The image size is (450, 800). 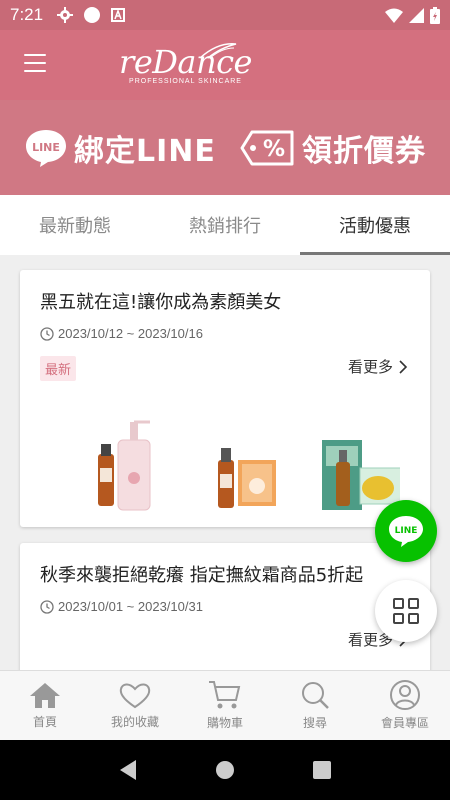 What do you see at coordinates (106, 475) in the screenshot?
I see `serum-bottle-image` at bounding box center [106, 475].